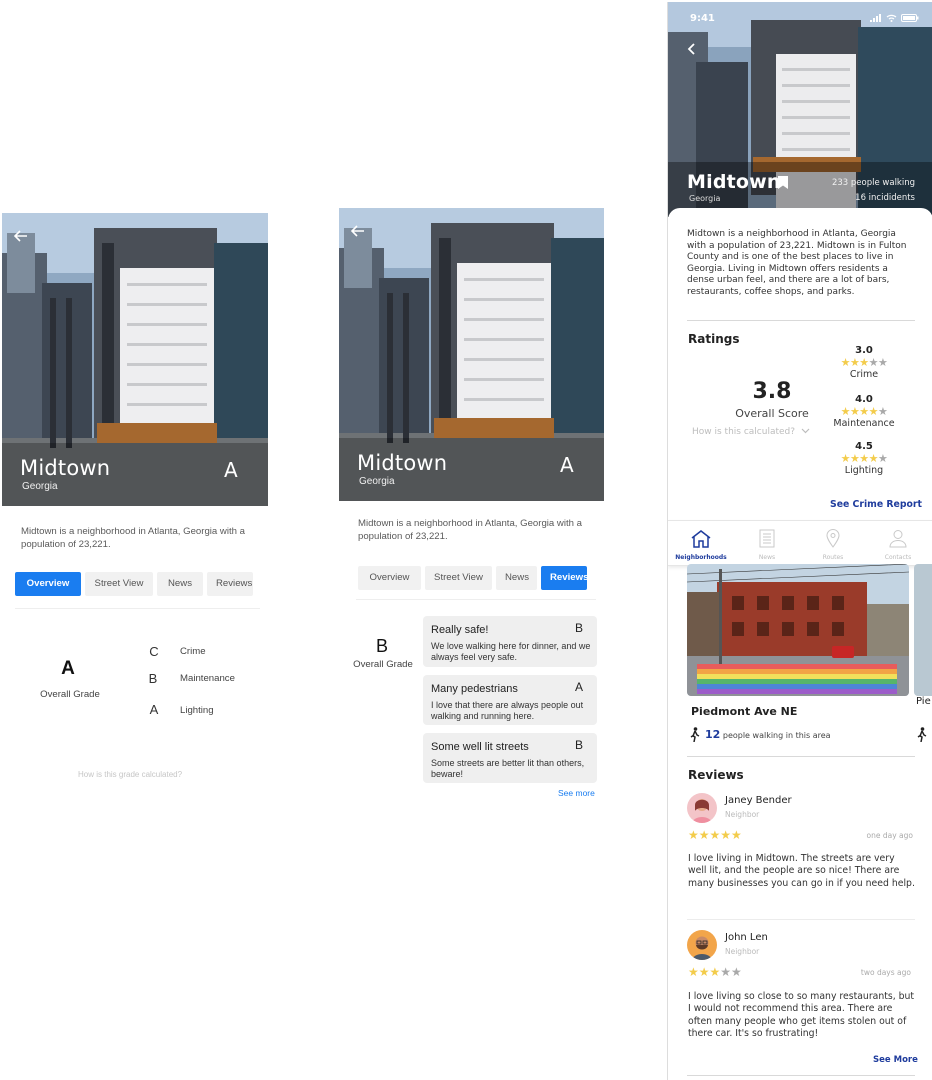  I want to click on nav-label: Contacts, so click(898, 557).